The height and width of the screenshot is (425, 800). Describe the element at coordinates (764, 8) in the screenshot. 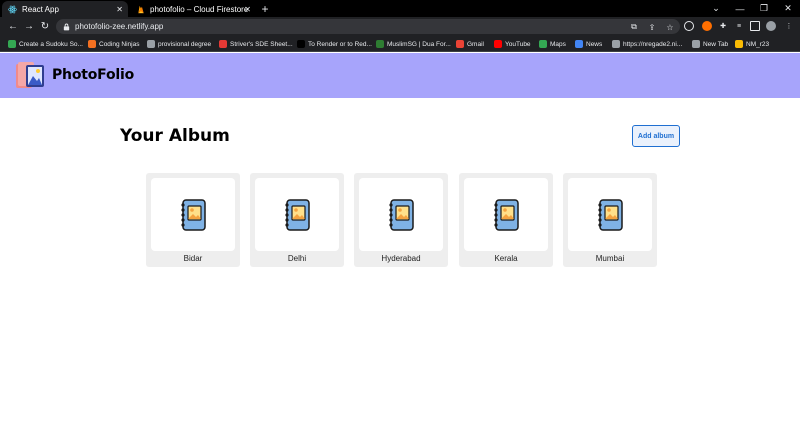

I see `restore-button: ❐` at that location.